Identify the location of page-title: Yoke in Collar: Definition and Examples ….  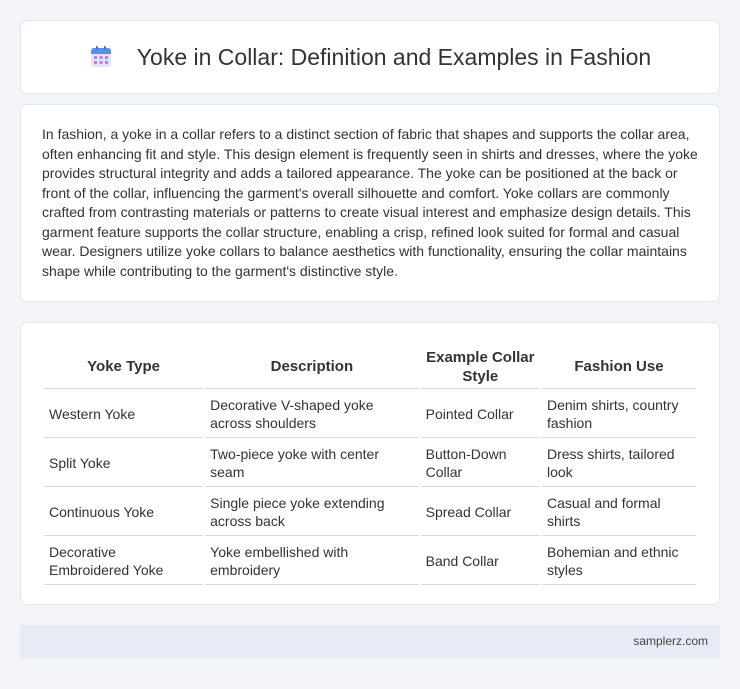
(394, 56).